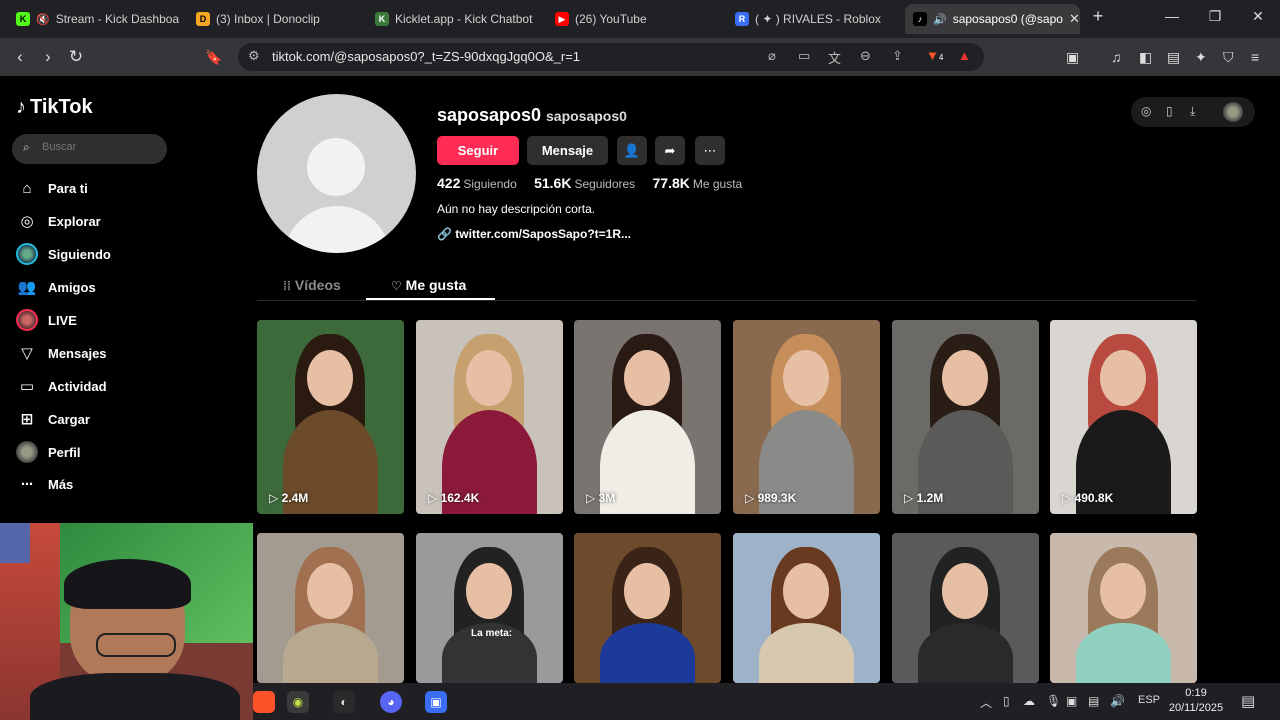 The width and height of the screenshot is (1280, 720). Describe the element at coordinates (965, 417) in the screenshot. I see `video-thumbnail: ▷ 1.2M` at that location.